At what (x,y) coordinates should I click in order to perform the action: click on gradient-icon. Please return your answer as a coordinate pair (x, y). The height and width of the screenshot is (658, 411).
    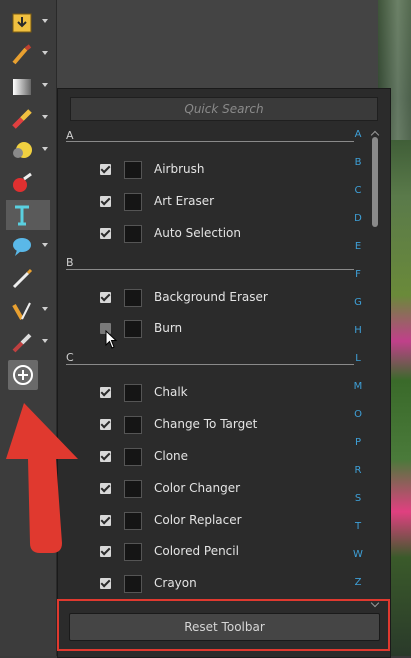
    Looking at the image, I should click on (22, 87).